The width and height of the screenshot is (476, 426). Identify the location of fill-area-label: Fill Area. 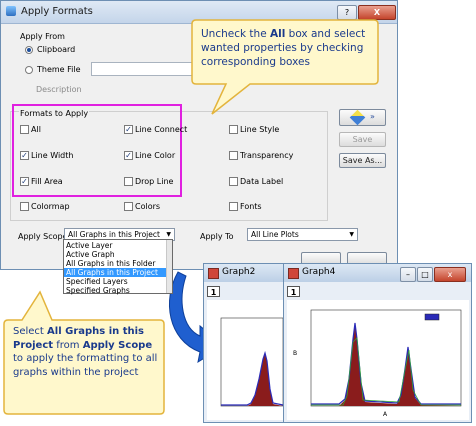
(47, 181).